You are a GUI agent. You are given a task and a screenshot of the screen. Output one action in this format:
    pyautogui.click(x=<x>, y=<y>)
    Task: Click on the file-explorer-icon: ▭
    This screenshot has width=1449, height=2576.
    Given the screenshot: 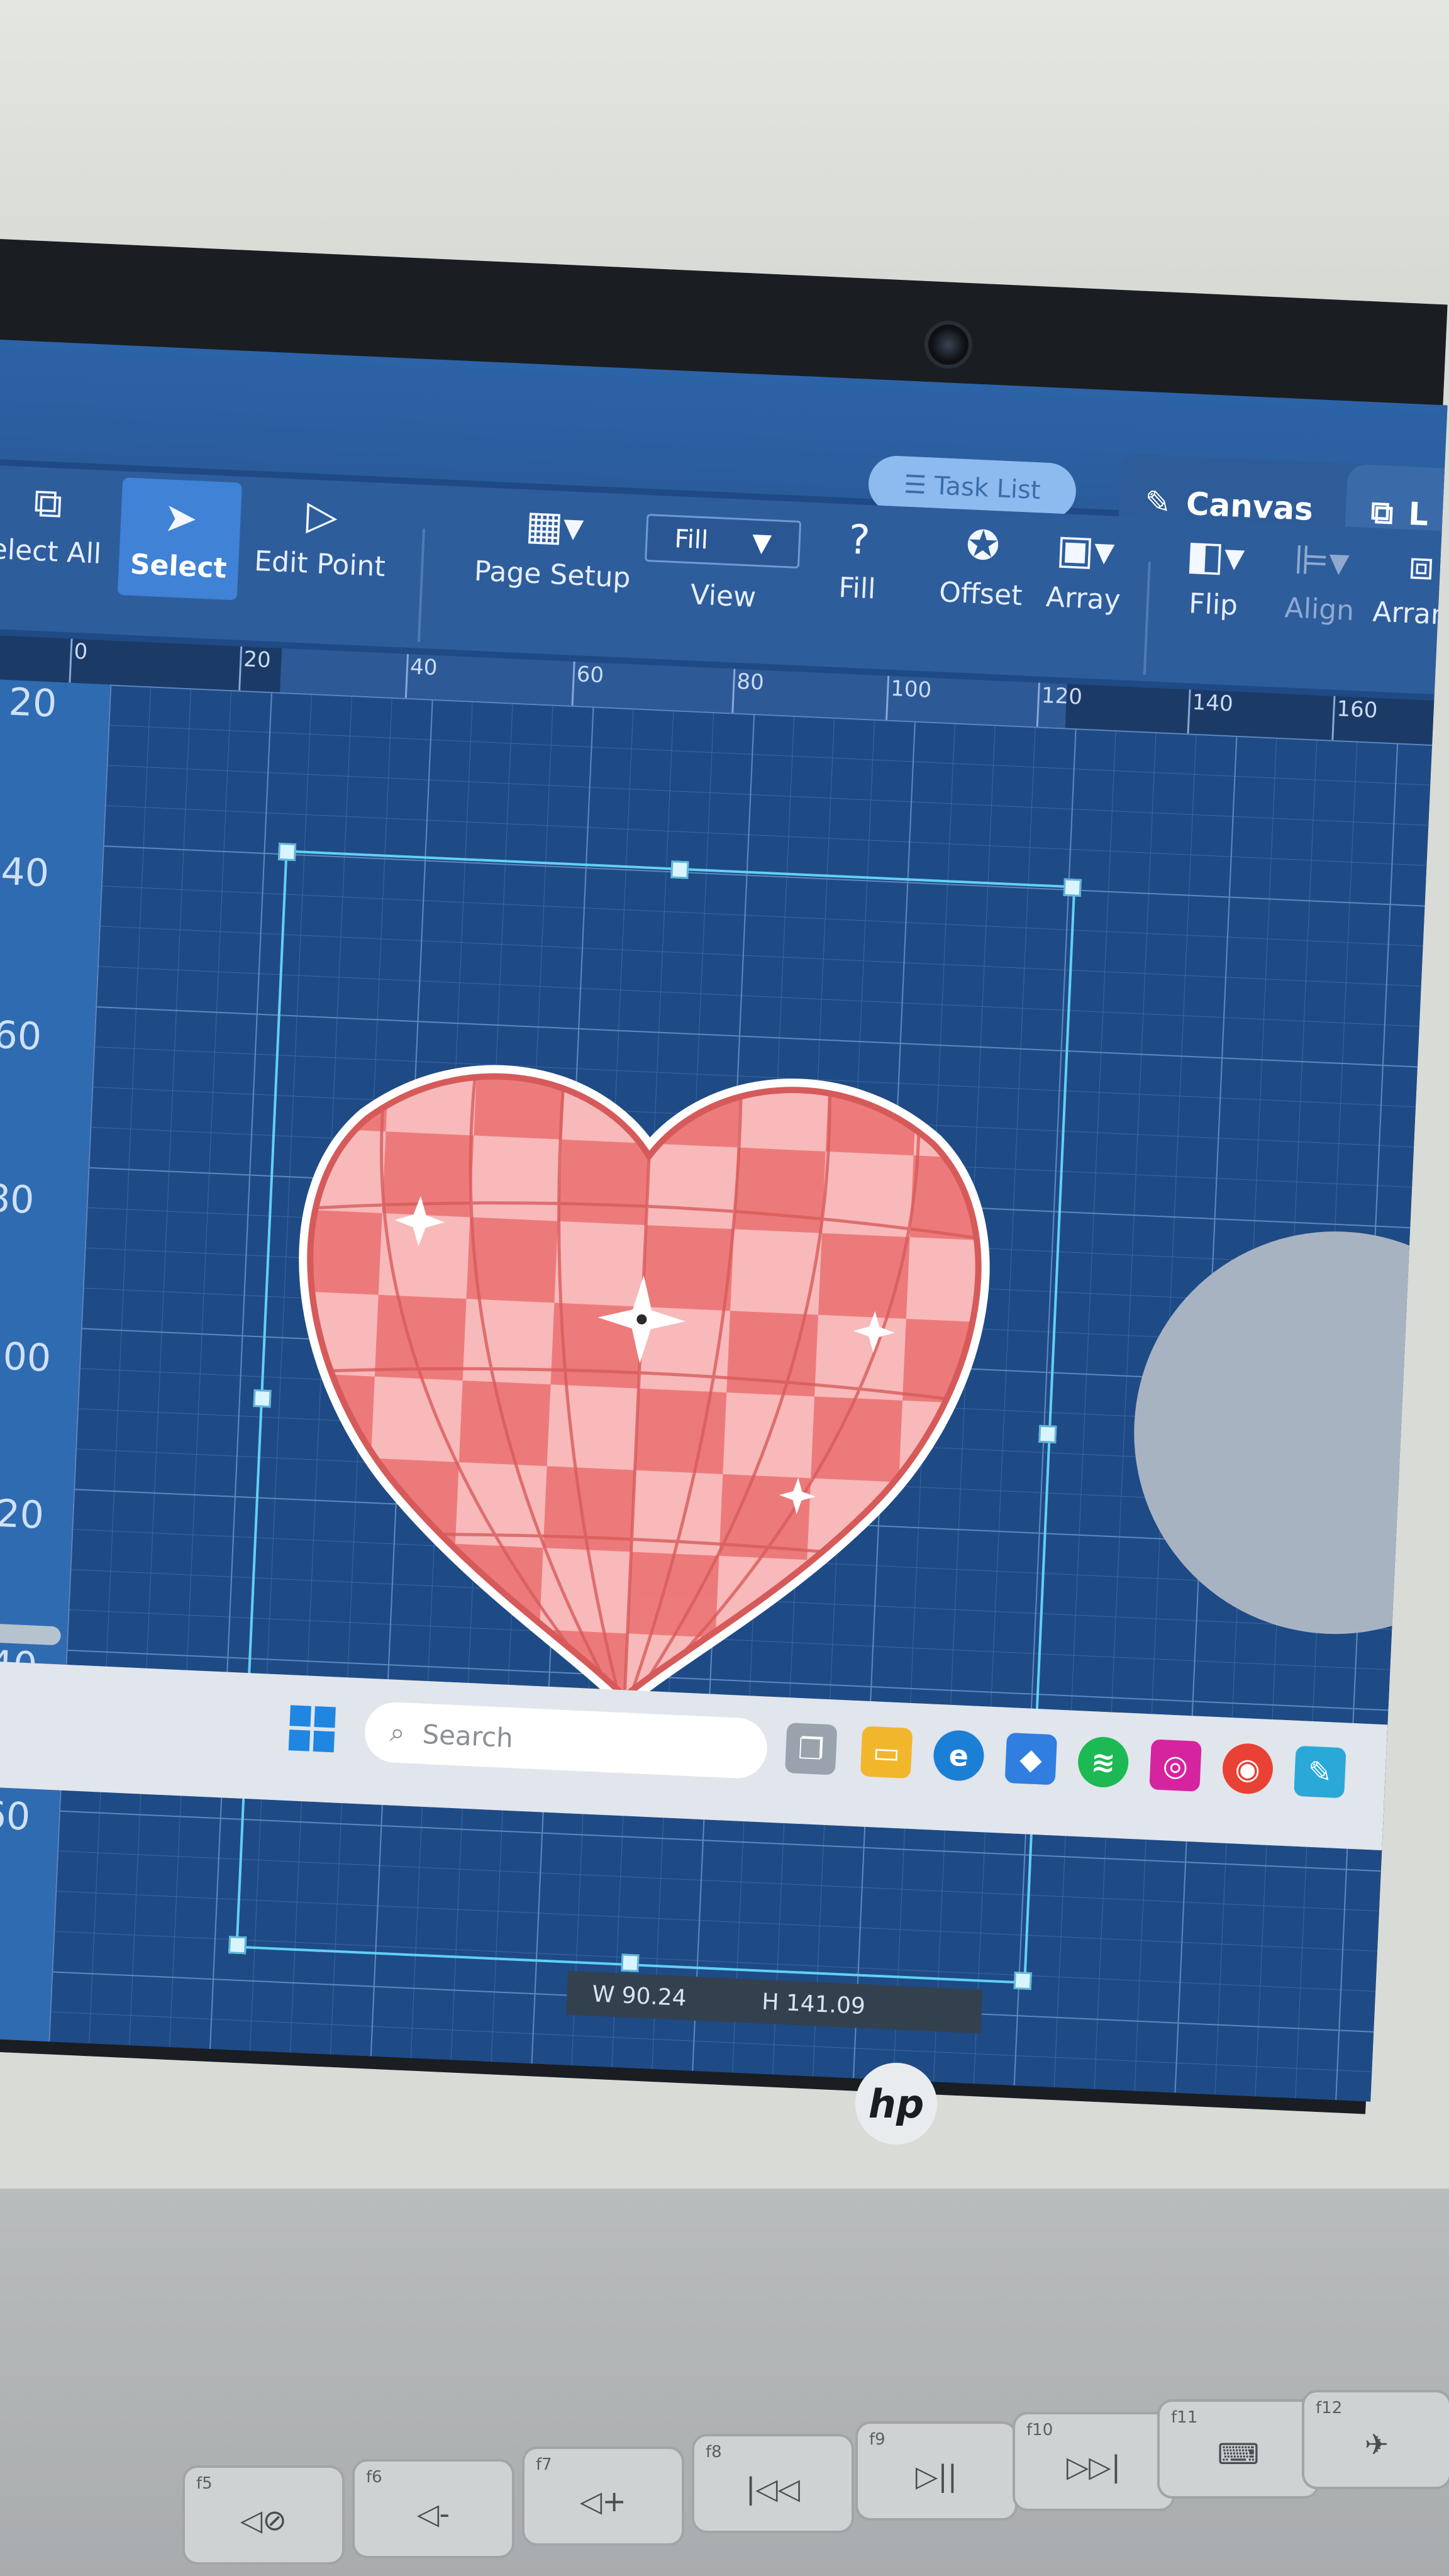 What is the action you would take?
    pyautogui.click(x=886, y=1752)
    